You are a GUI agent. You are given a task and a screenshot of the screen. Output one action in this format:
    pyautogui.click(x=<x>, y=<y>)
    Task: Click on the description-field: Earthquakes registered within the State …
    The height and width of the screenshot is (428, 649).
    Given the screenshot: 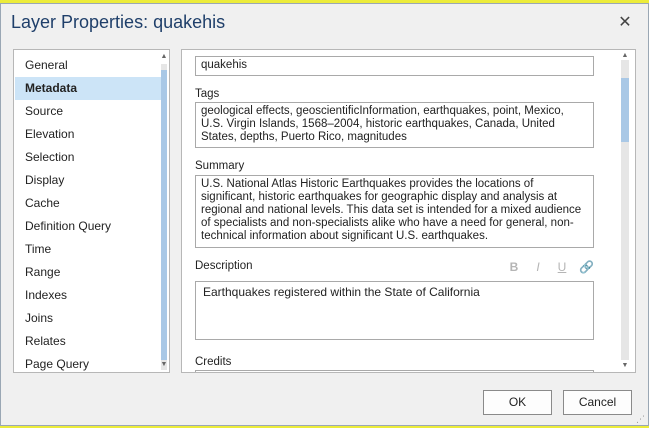 What is the action you would take?
    pyautogui.click(x=394, y=310)
    